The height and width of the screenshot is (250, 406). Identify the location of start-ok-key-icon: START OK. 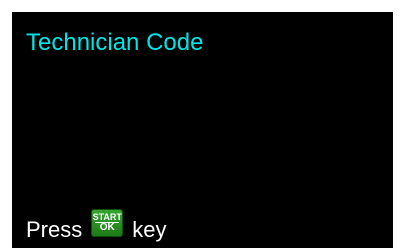
(107, 223).